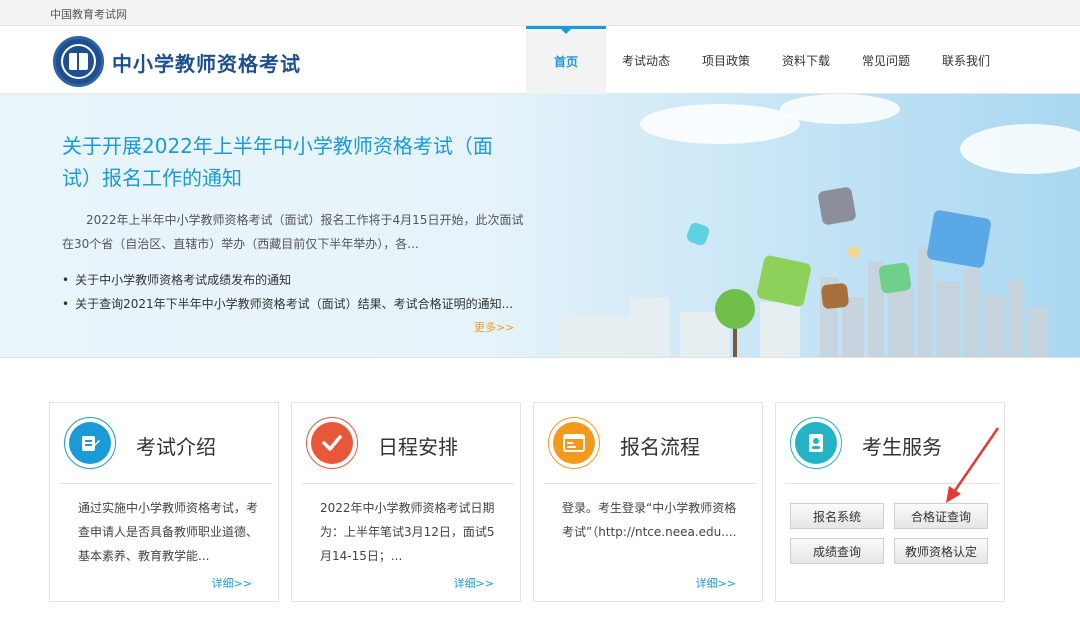 This screenshot has width=1080, height=624. Describe the element at coordinates (418, 447) in the screenshot. I see `card-title: 日程安排` at that location.